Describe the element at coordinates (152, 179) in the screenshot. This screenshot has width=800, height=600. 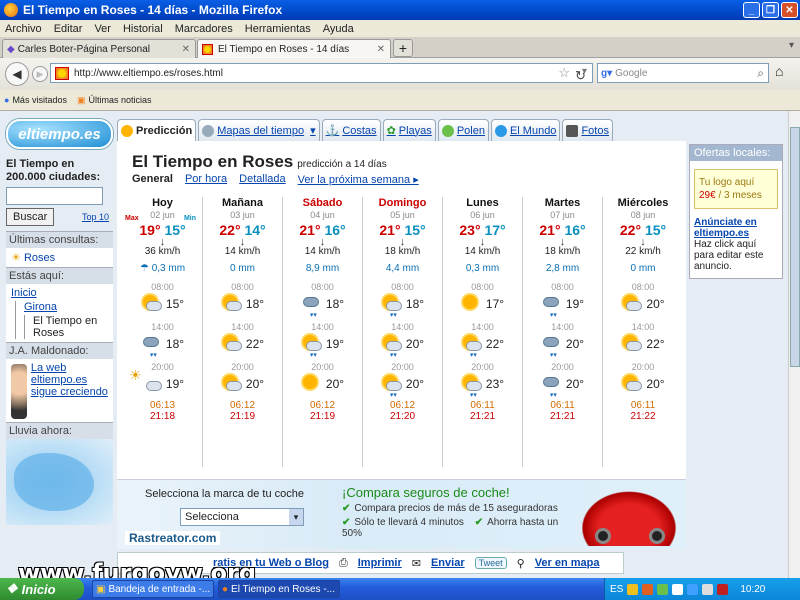
I see `subnav-general: General` at that location.